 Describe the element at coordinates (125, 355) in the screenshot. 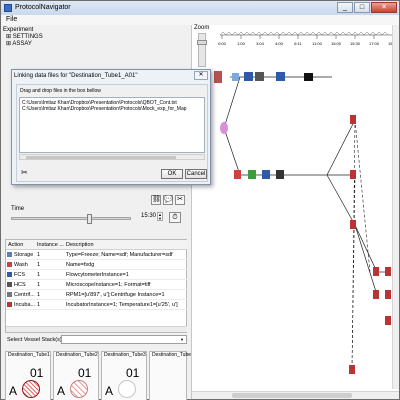

I see `vessel-name: Destination_Tube3` at that location.